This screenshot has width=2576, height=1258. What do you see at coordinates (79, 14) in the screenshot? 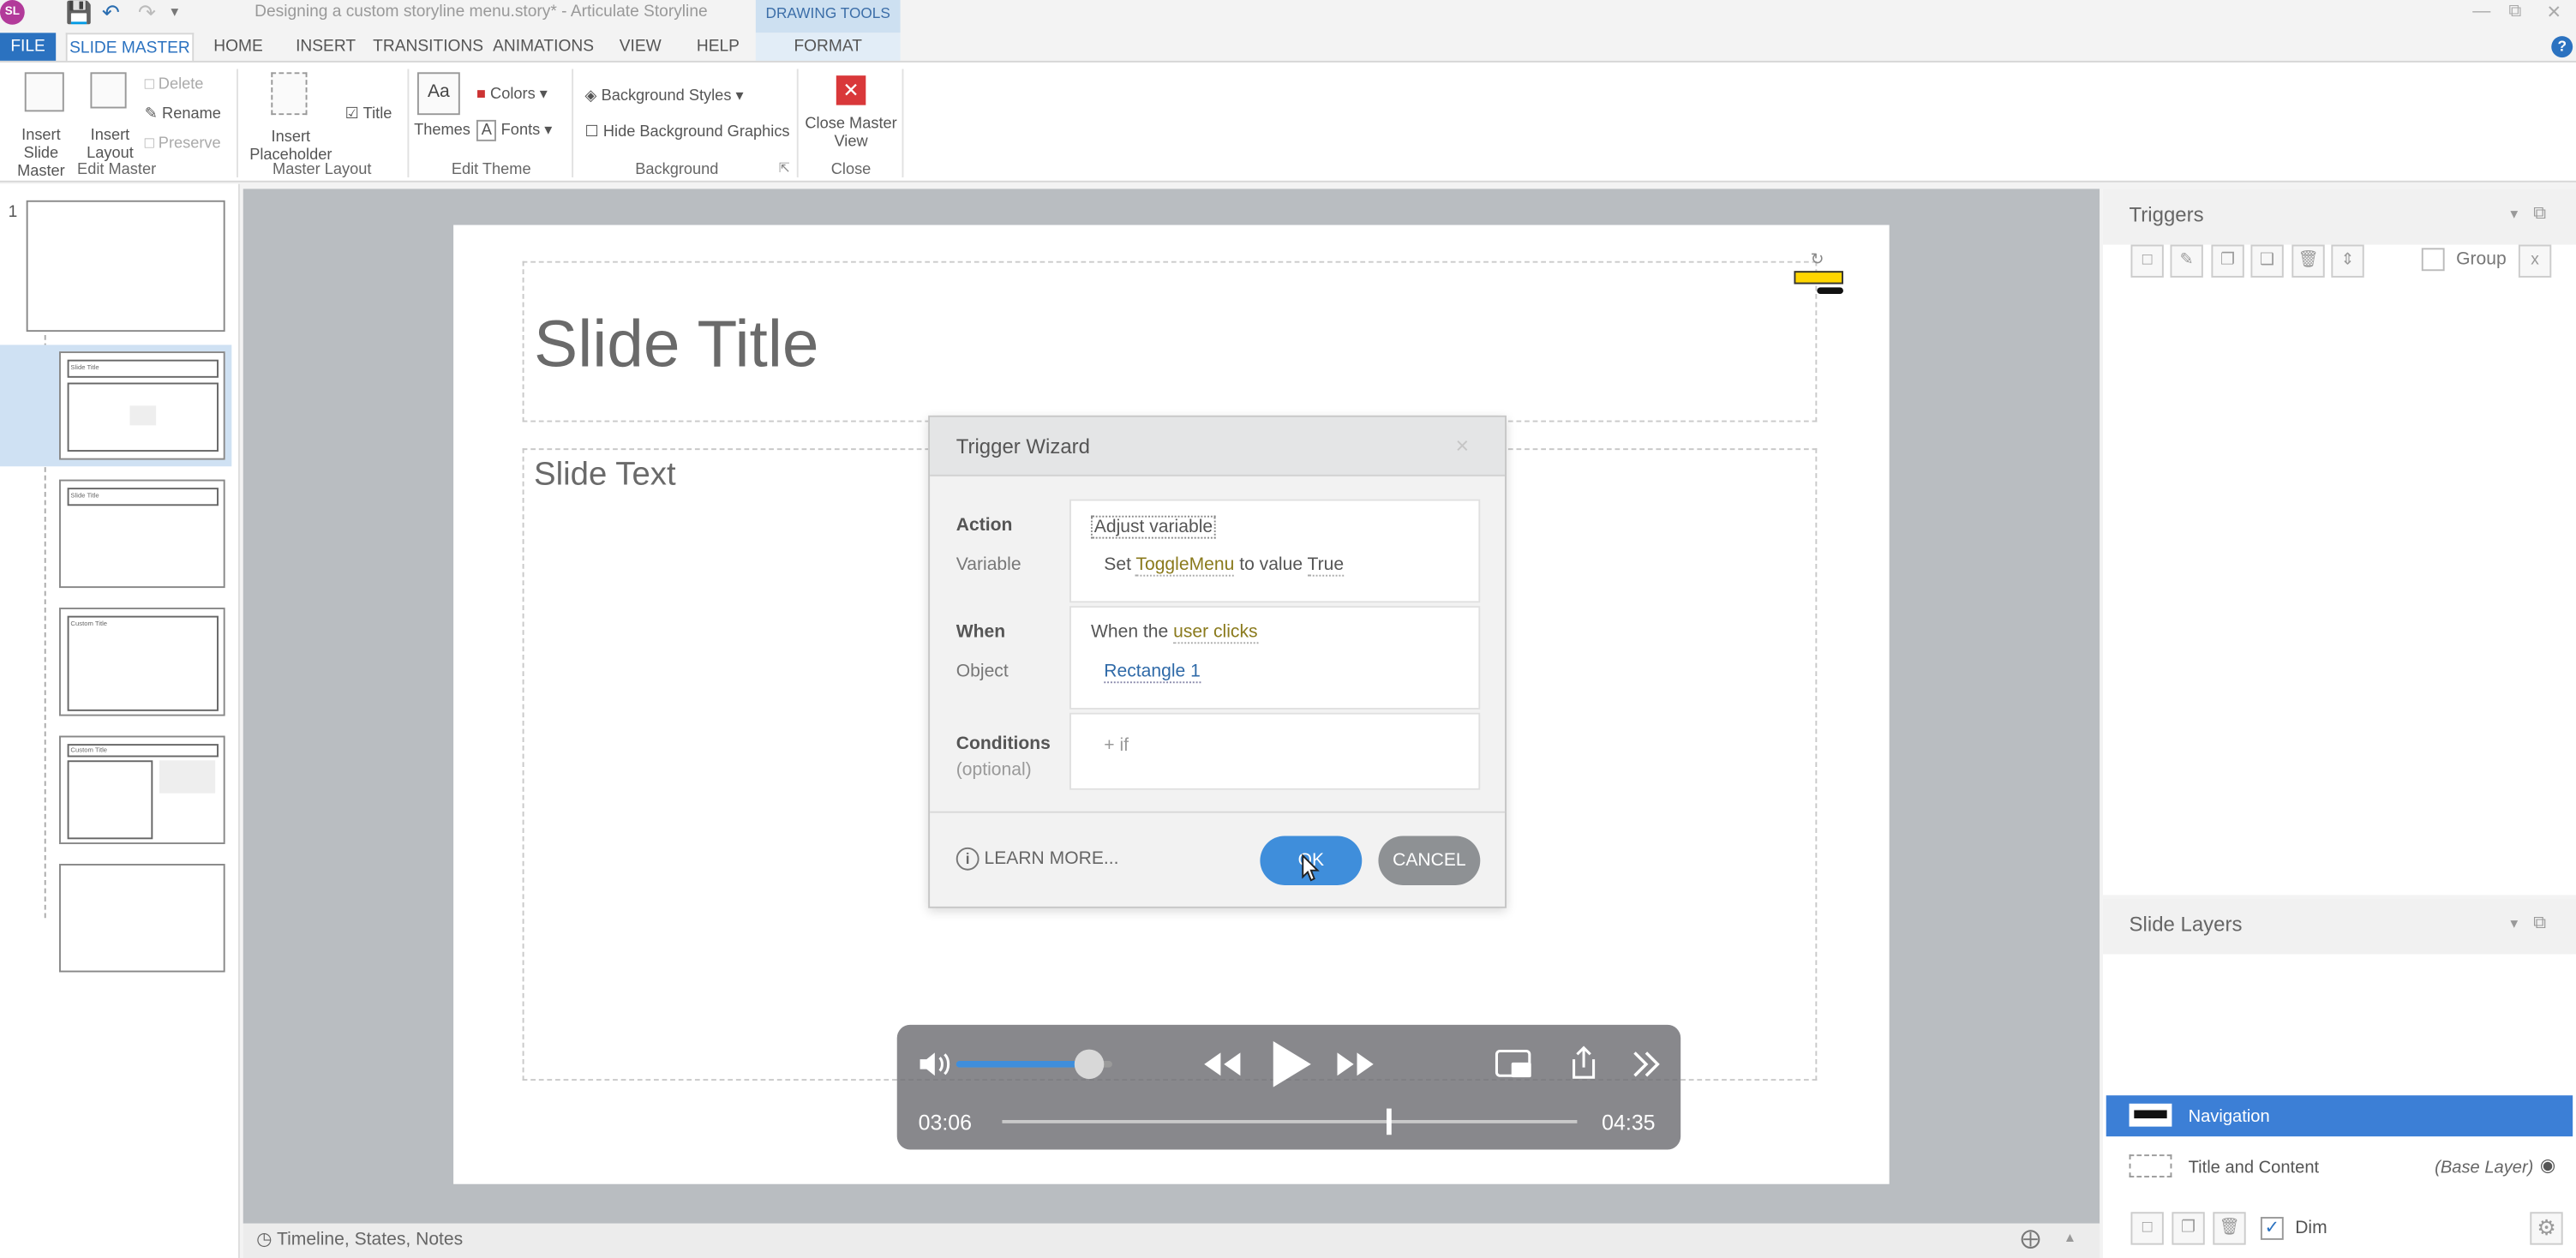
I see `save-icon: 💾` at bounding box center [79, 14].